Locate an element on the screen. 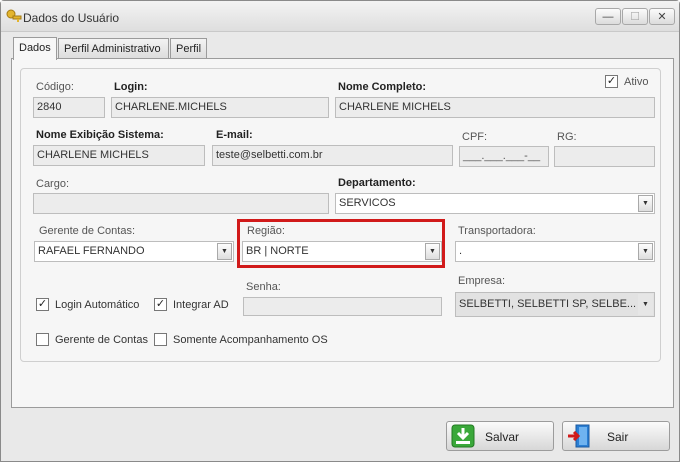 The width and height of the screenshot is (680, 462). cpf-field: ___.___.___-__ is located at coordinates (504, 156).